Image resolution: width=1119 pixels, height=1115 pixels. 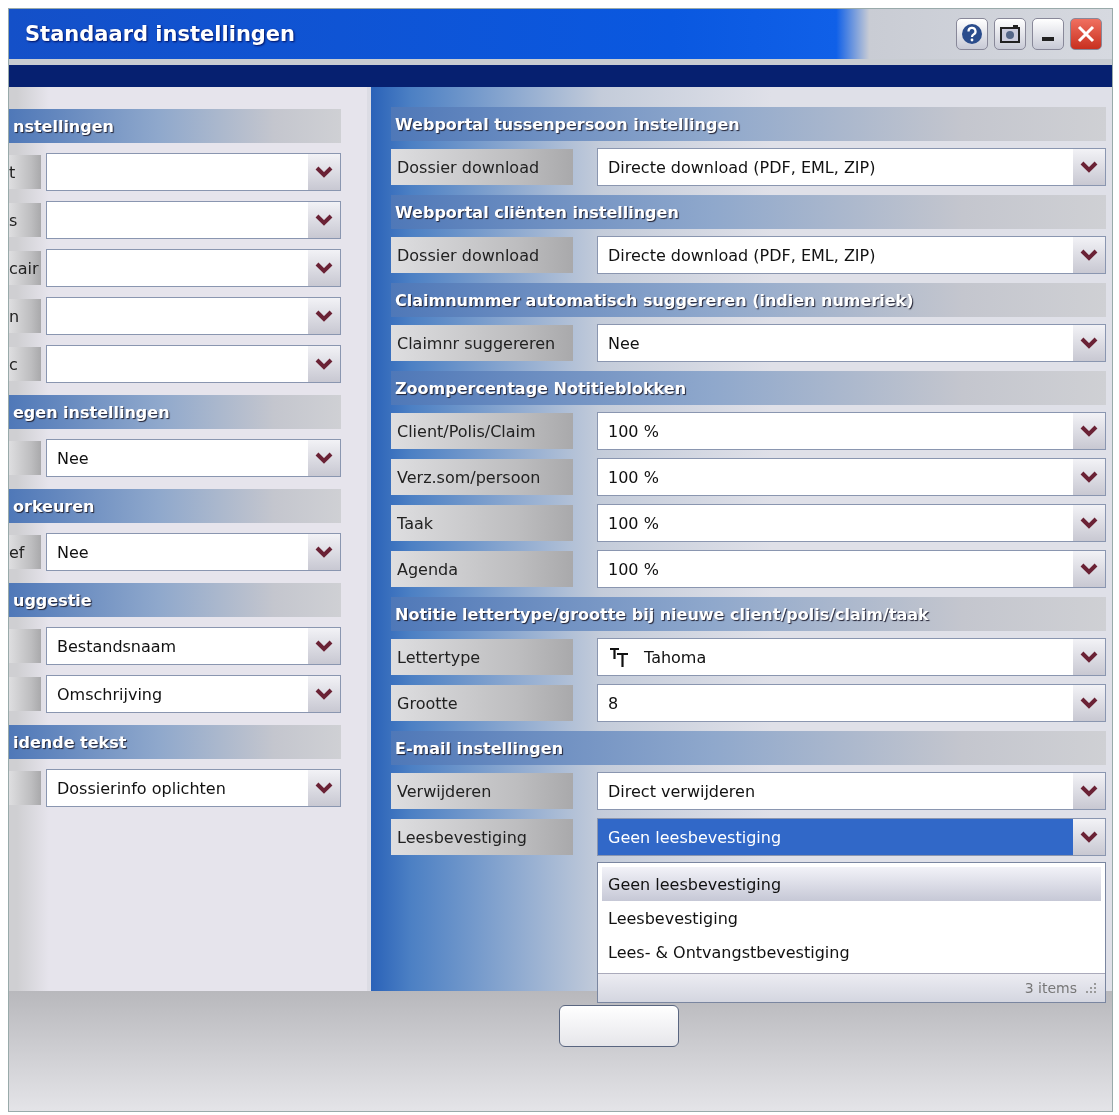 I want to click on help-button, so click(x=972, y=34).